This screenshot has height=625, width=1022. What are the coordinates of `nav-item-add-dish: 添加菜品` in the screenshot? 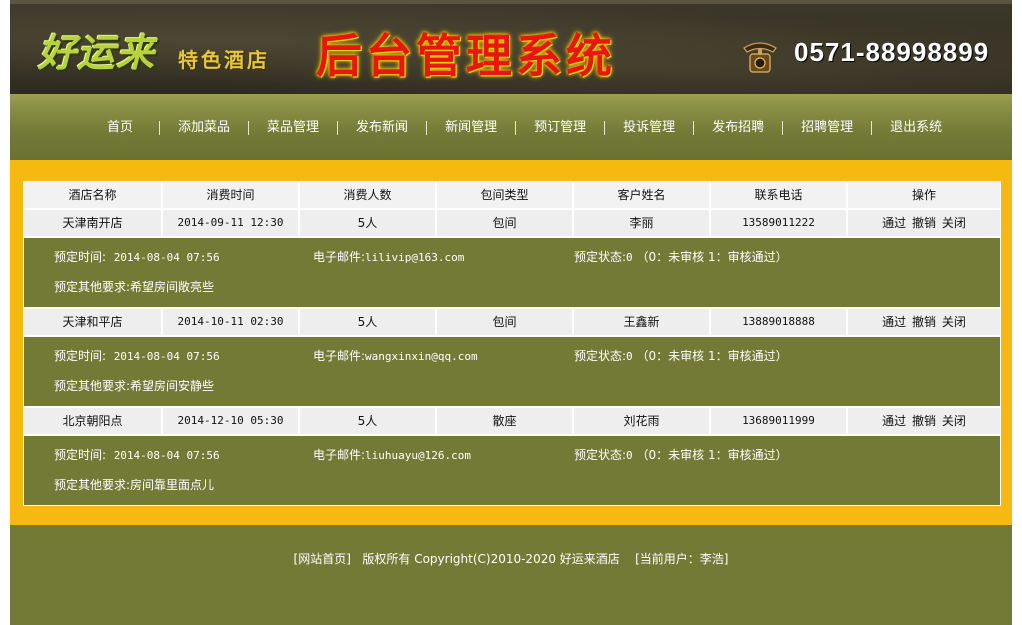 It's located at (203, 128).